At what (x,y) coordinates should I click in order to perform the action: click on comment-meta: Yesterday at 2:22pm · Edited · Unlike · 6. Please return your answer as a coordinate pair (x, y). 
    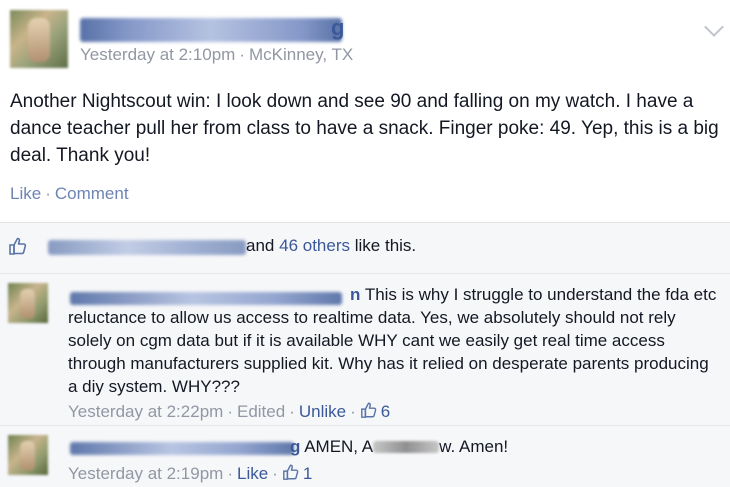
    Looking at the image, I should click on (229, 411).